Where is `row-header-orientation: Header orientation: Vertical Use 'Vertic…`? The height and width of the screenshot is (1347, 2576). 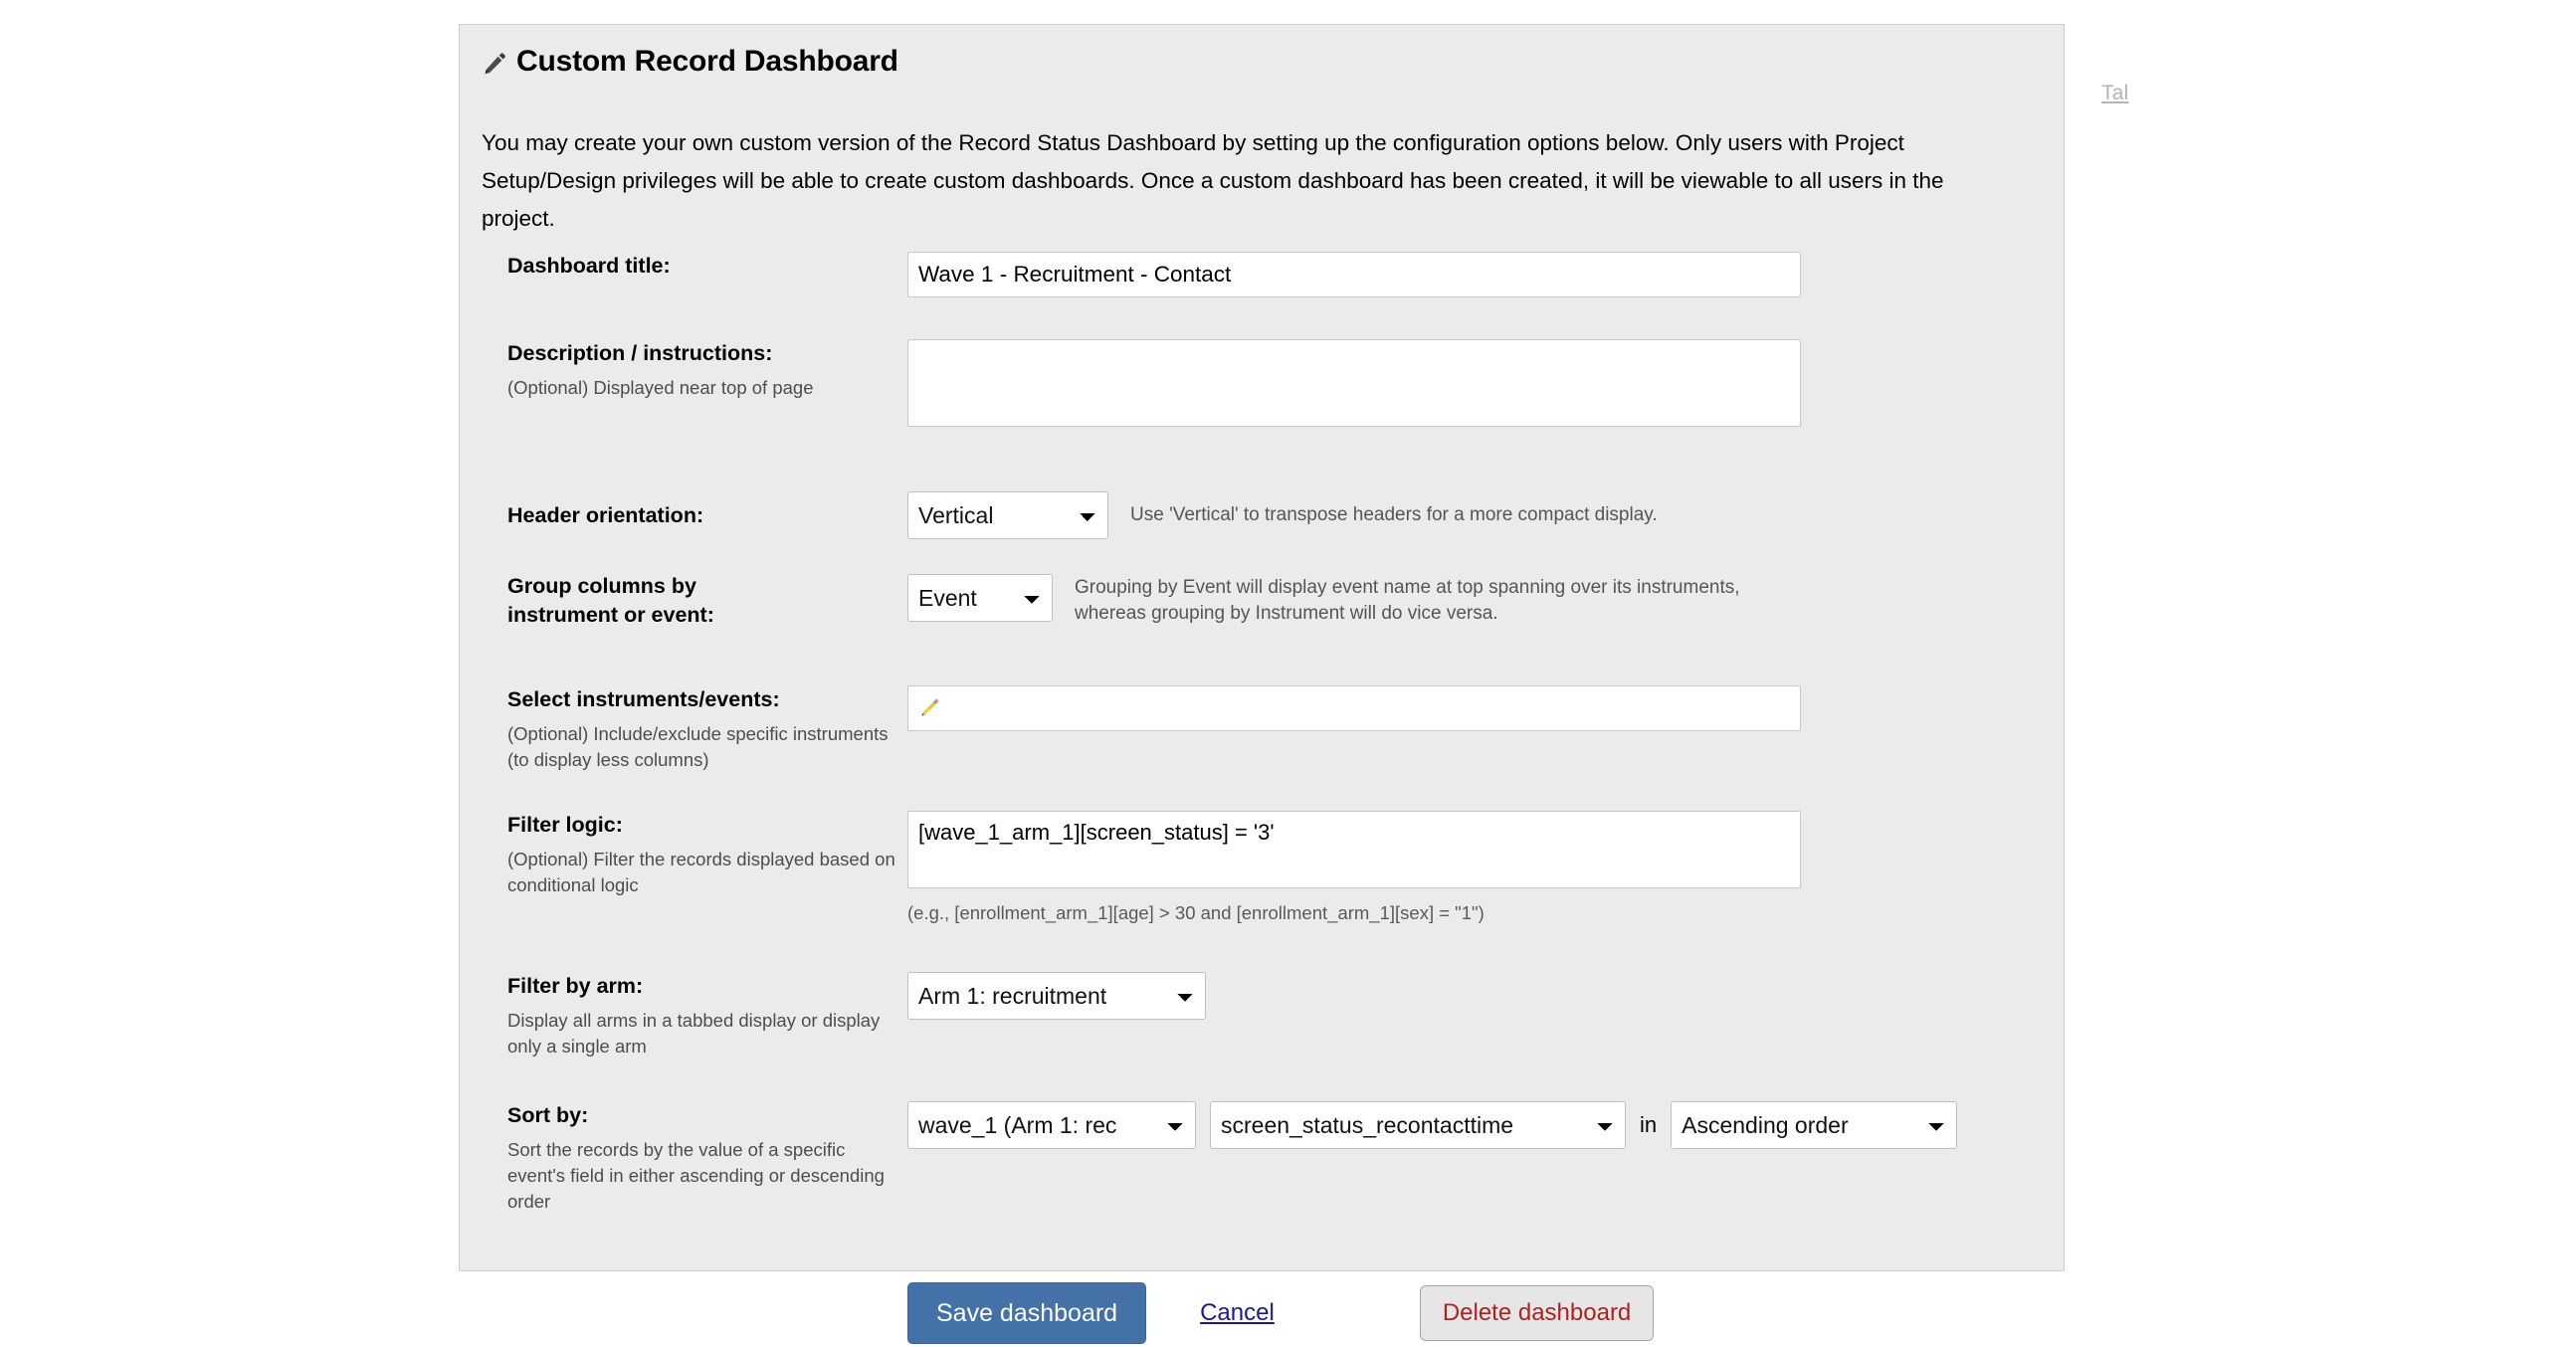
row-header-orientation: Header orientation: Vertical Use 'Vertic… is located at coordinates (1262, 515).